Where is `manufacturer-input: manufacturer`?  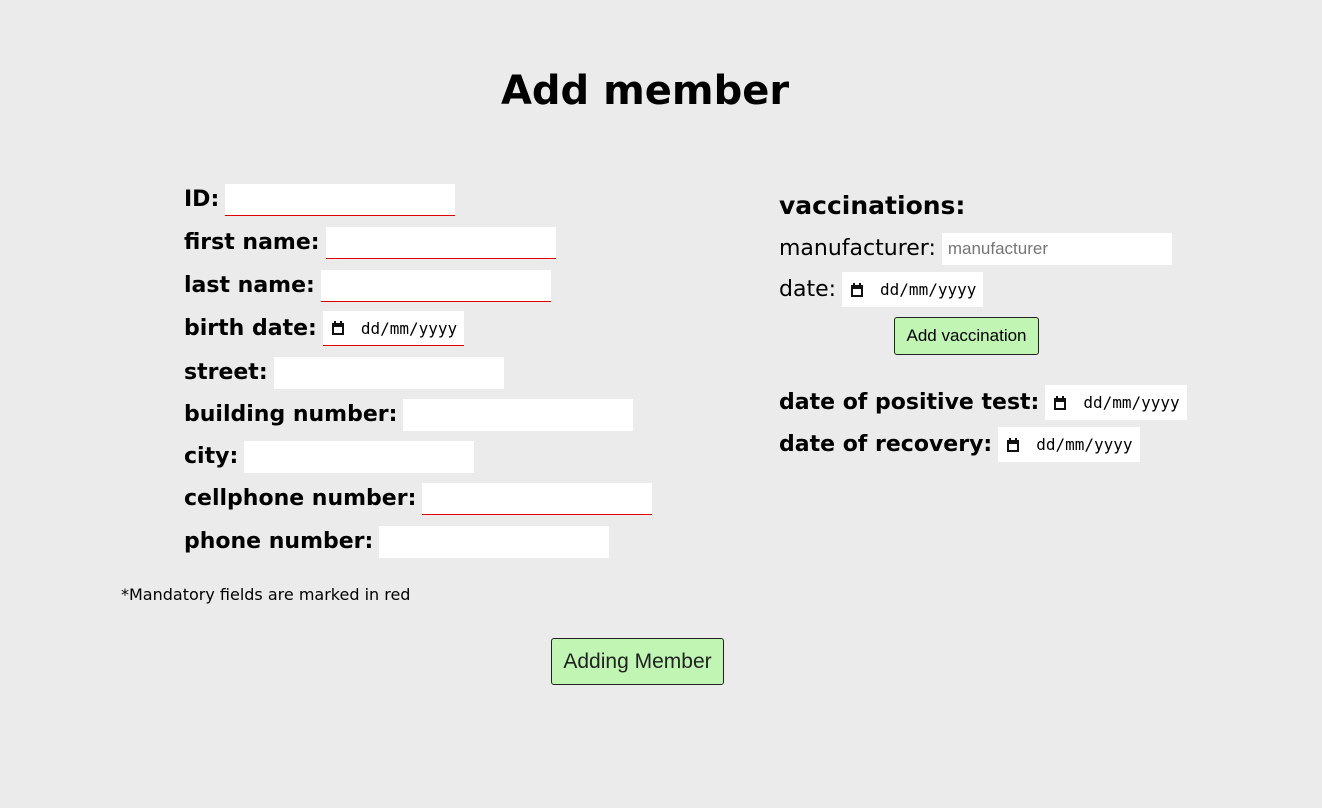 manufacturer-input: manufacturer is located at coordinates (1056, 249).